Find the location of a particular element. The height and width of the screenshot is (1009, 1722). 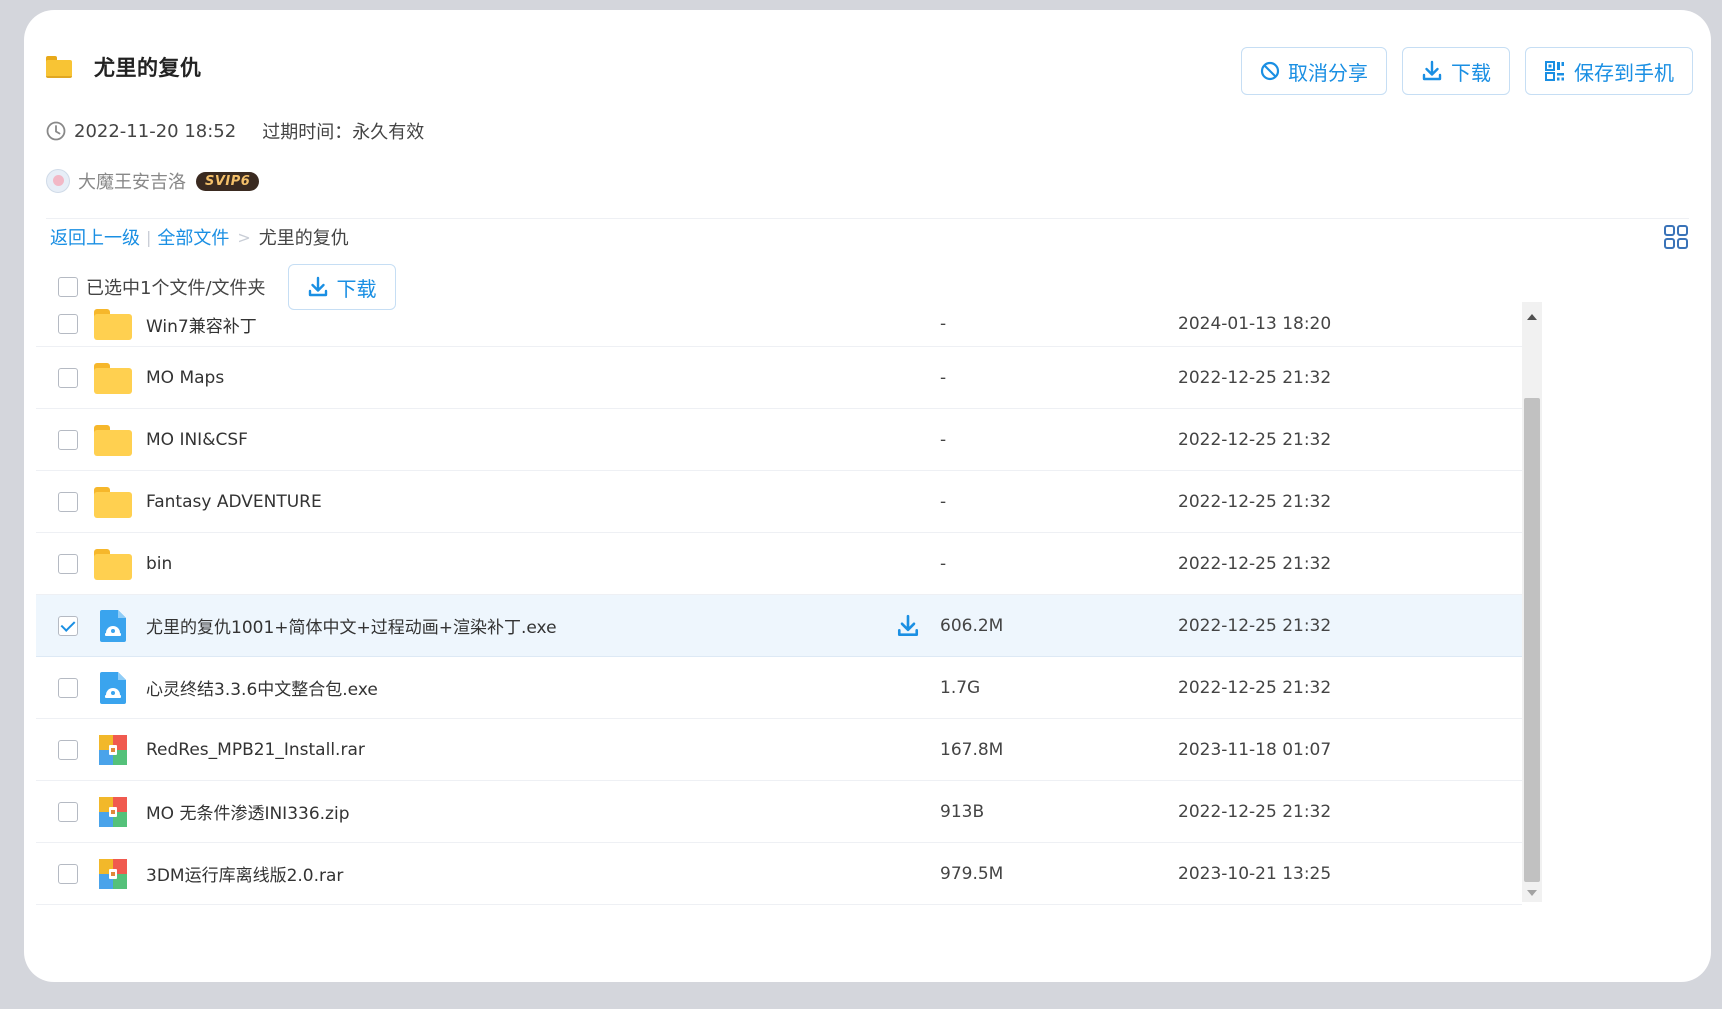

vip-badge: SVIP6 is located at coordinates (228, 181).